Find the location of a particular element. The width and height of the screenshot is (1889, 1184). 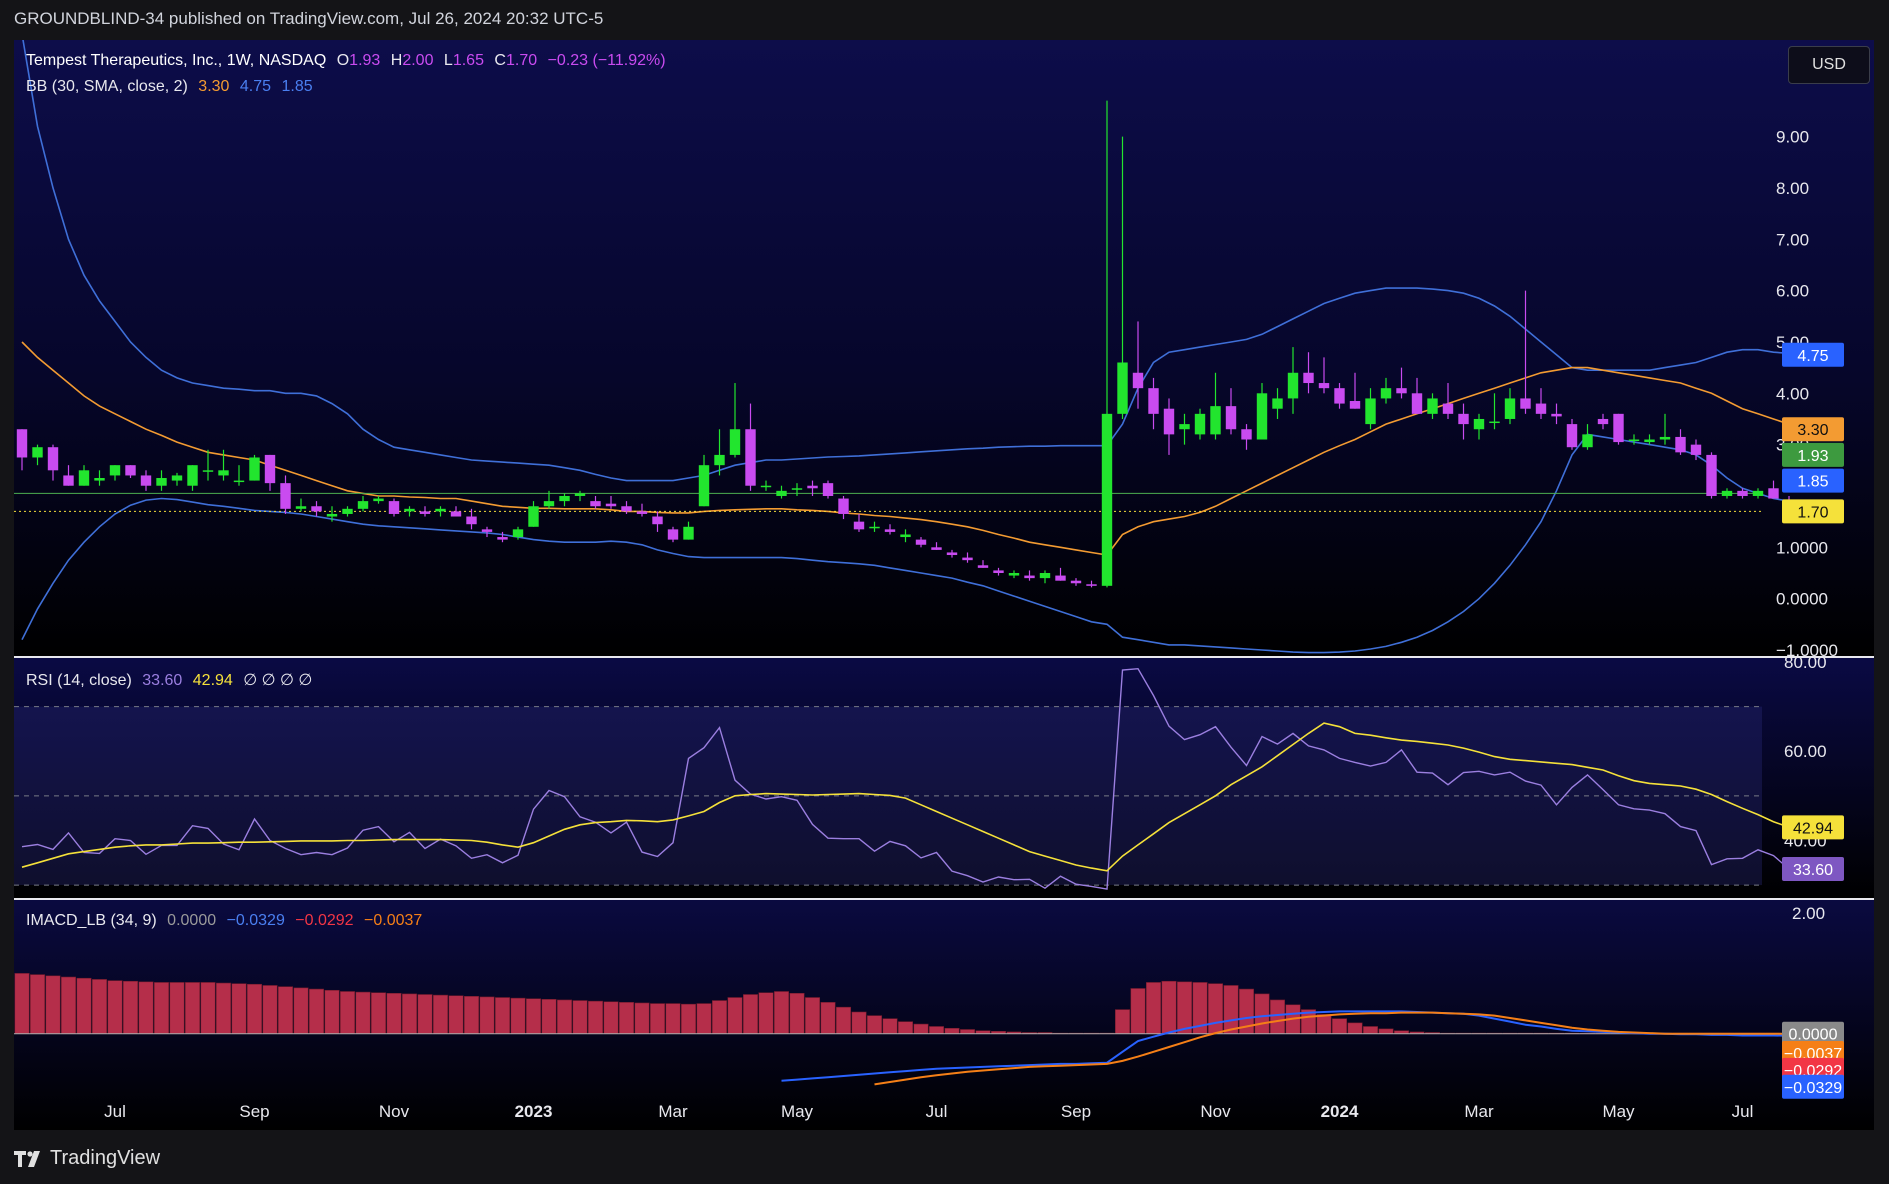

rsi-axis-tick: 60.00 is located at coordinates (1805, 751).